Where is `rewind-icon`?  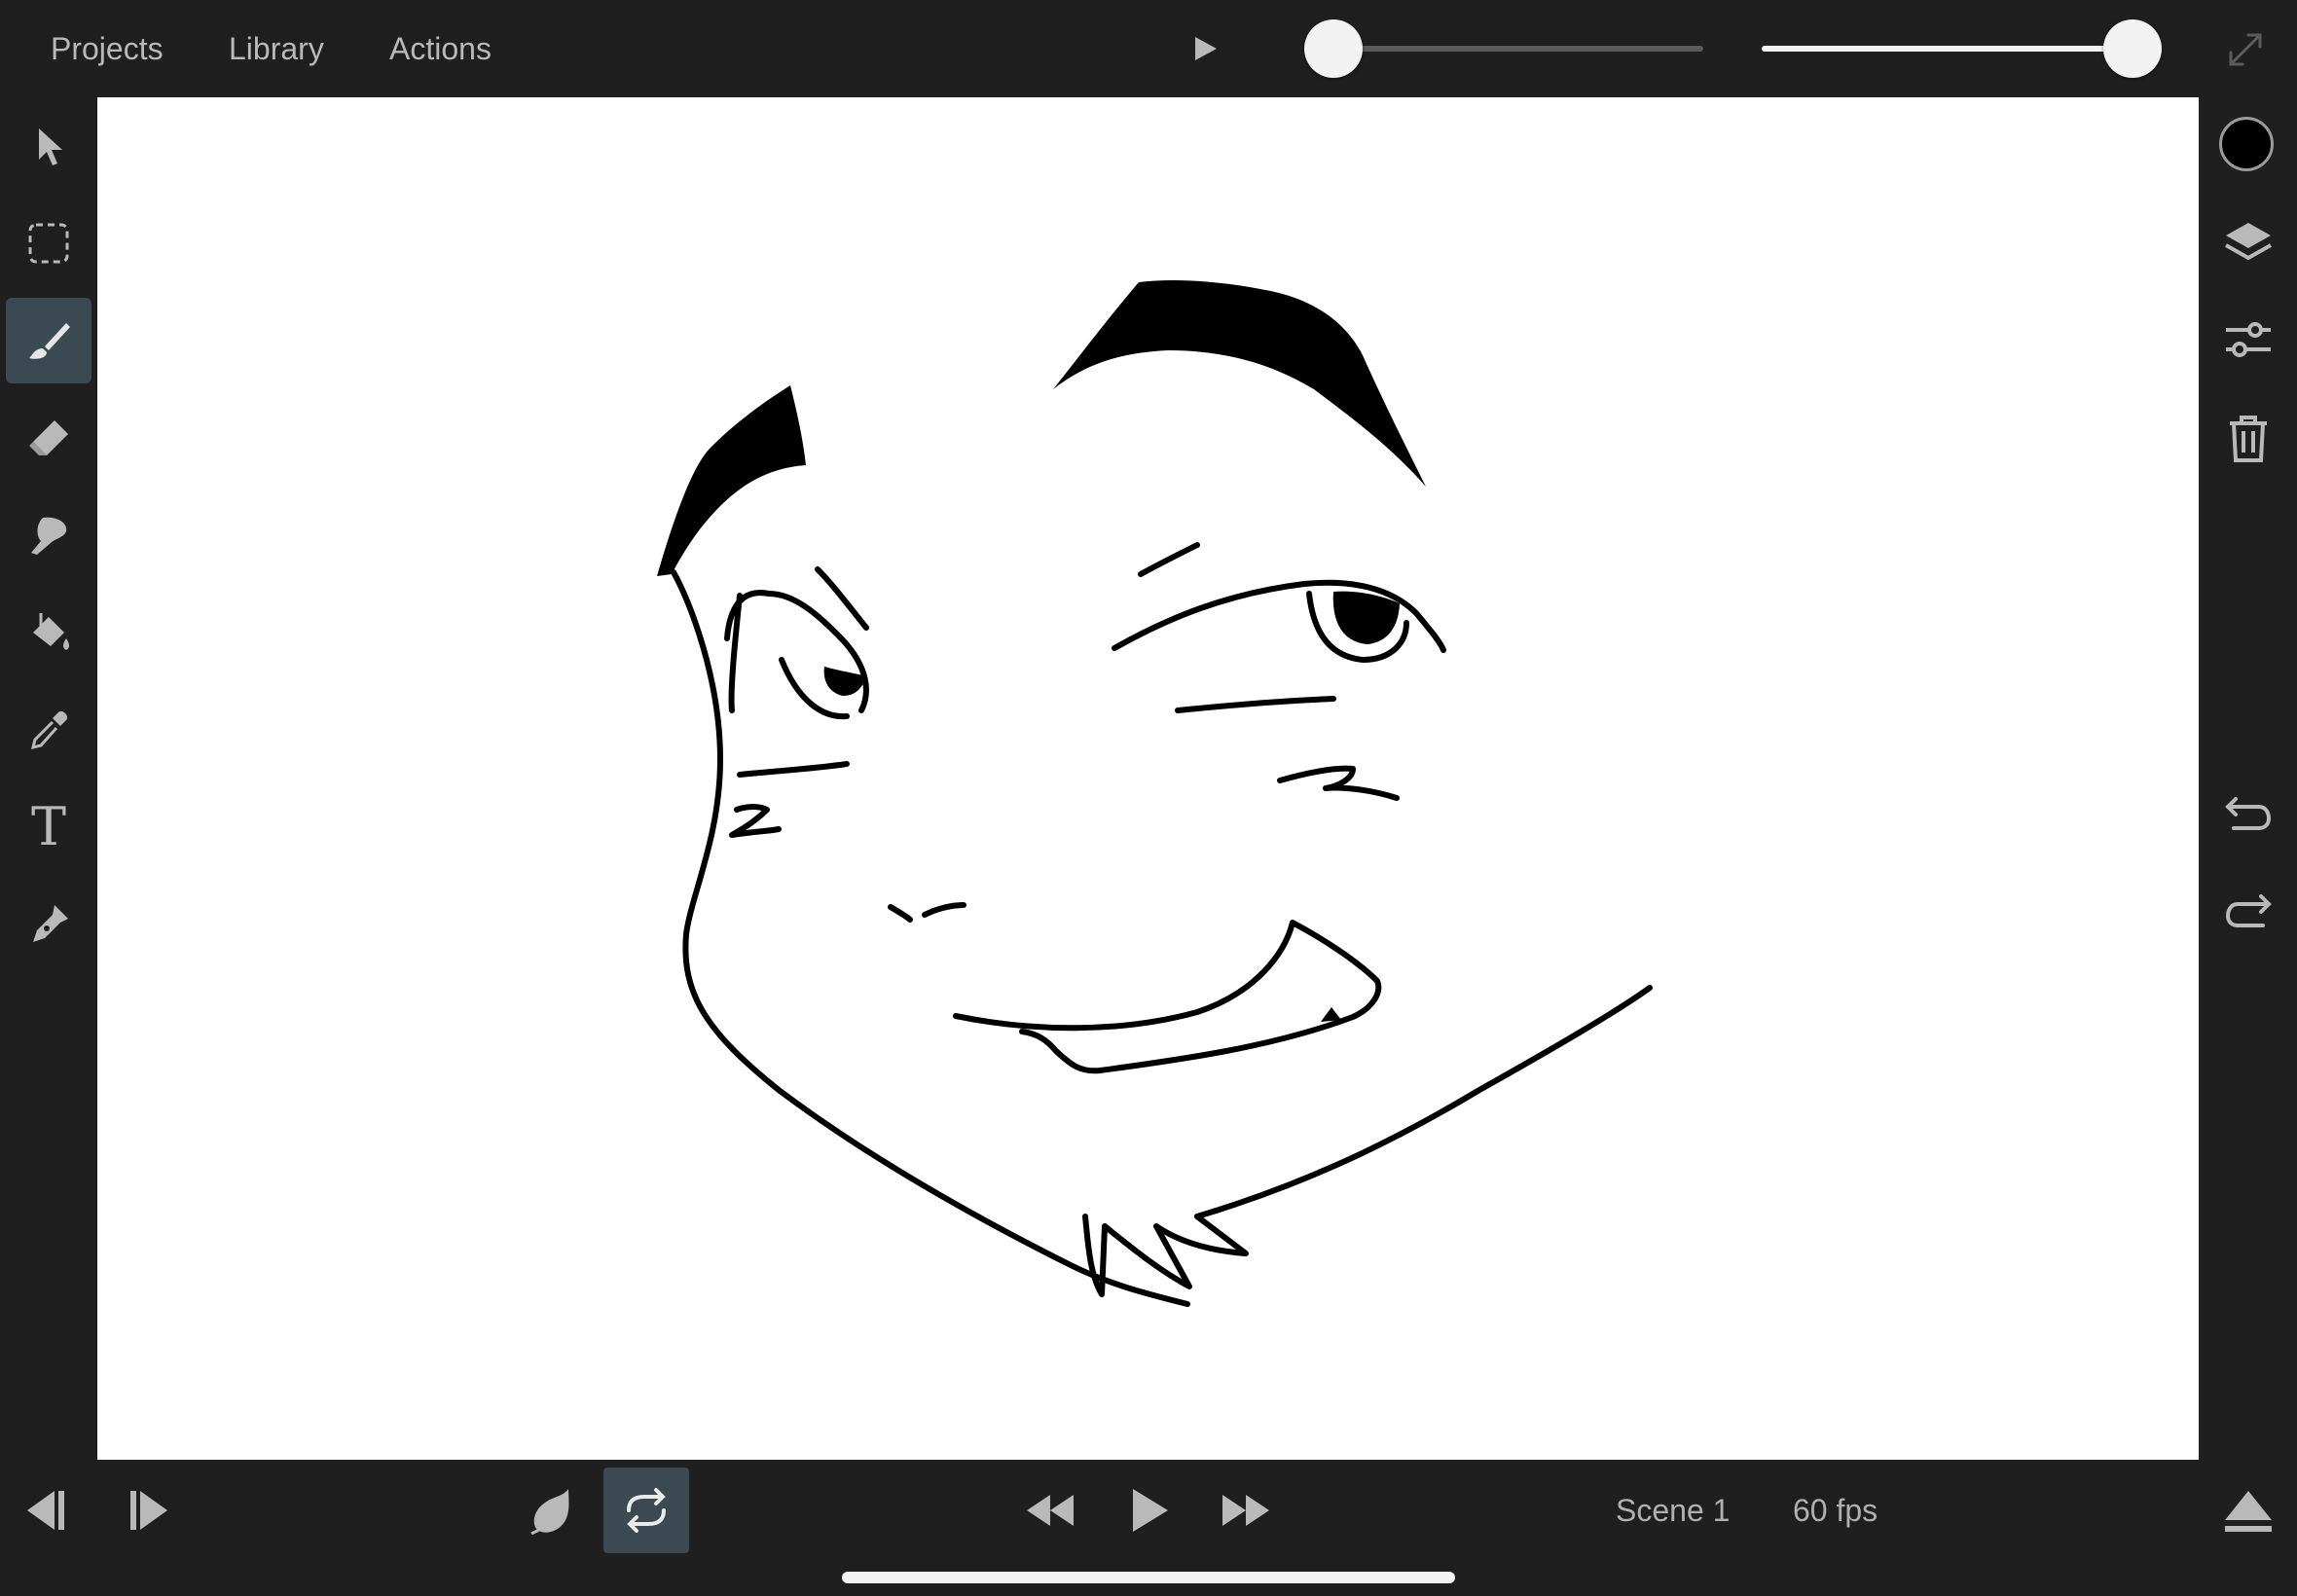
rewind-icon is located at coordinates (1050, 1511).